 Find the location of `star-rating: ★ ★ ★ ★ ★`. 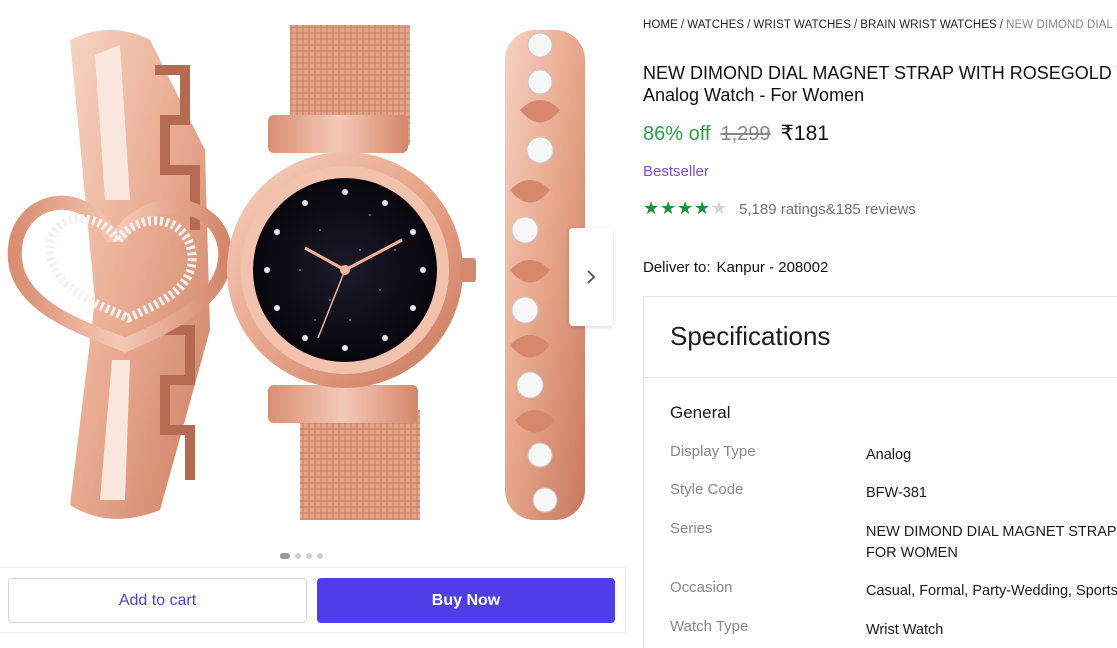

star-rating: ★ ★ ★ ★ ★ is located at coordinates (685, 209).